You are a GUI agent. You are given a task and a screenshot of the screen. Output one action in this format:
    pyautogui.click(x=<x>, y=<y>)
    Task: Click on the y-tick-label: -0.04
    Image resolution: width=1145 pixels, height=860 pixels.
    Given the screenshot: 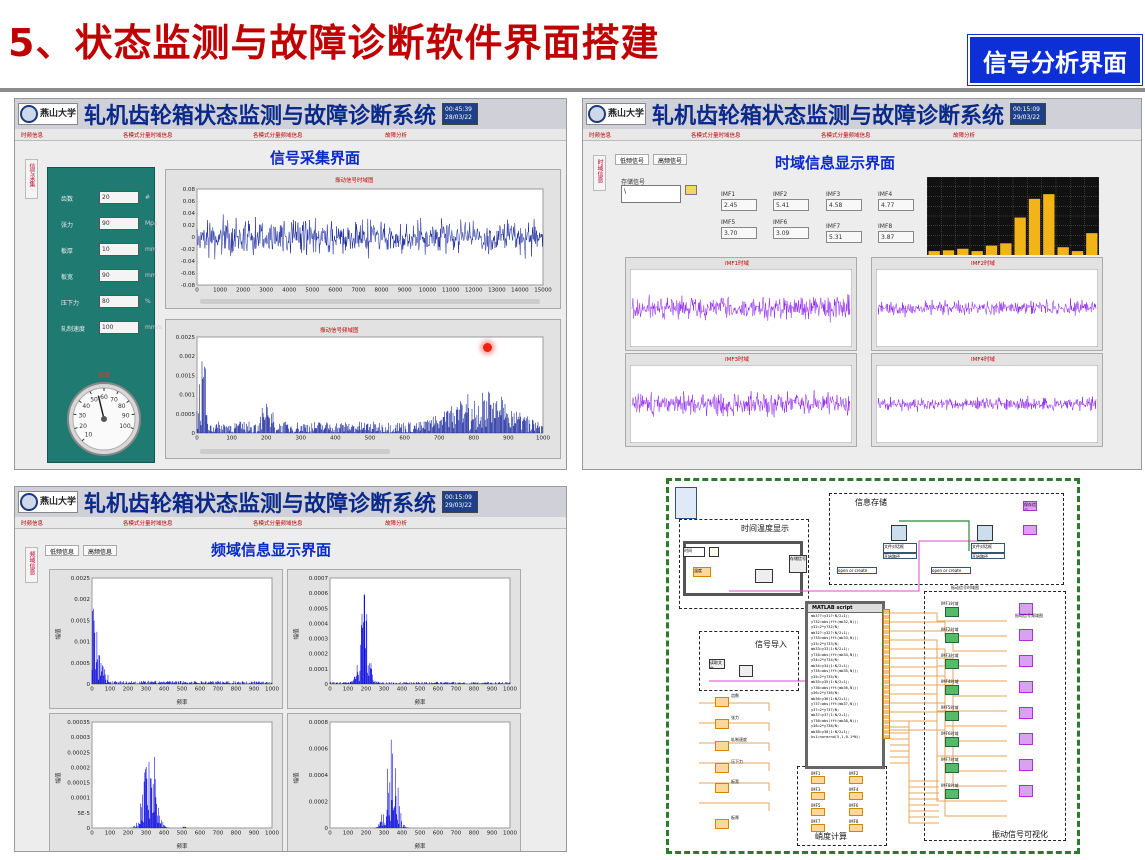 What is the action you would take?
    pyautogui.click(x=188, y=262)
    